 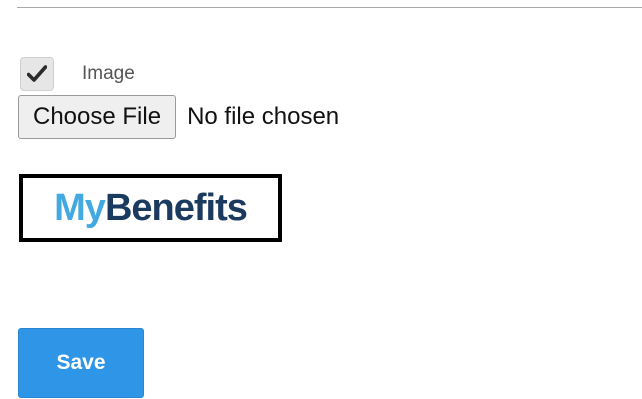 What do you see at coordinates (97, 117) in the screenshot?
I see `choose-file-button: Choose File` at bounding box center [97, 117].